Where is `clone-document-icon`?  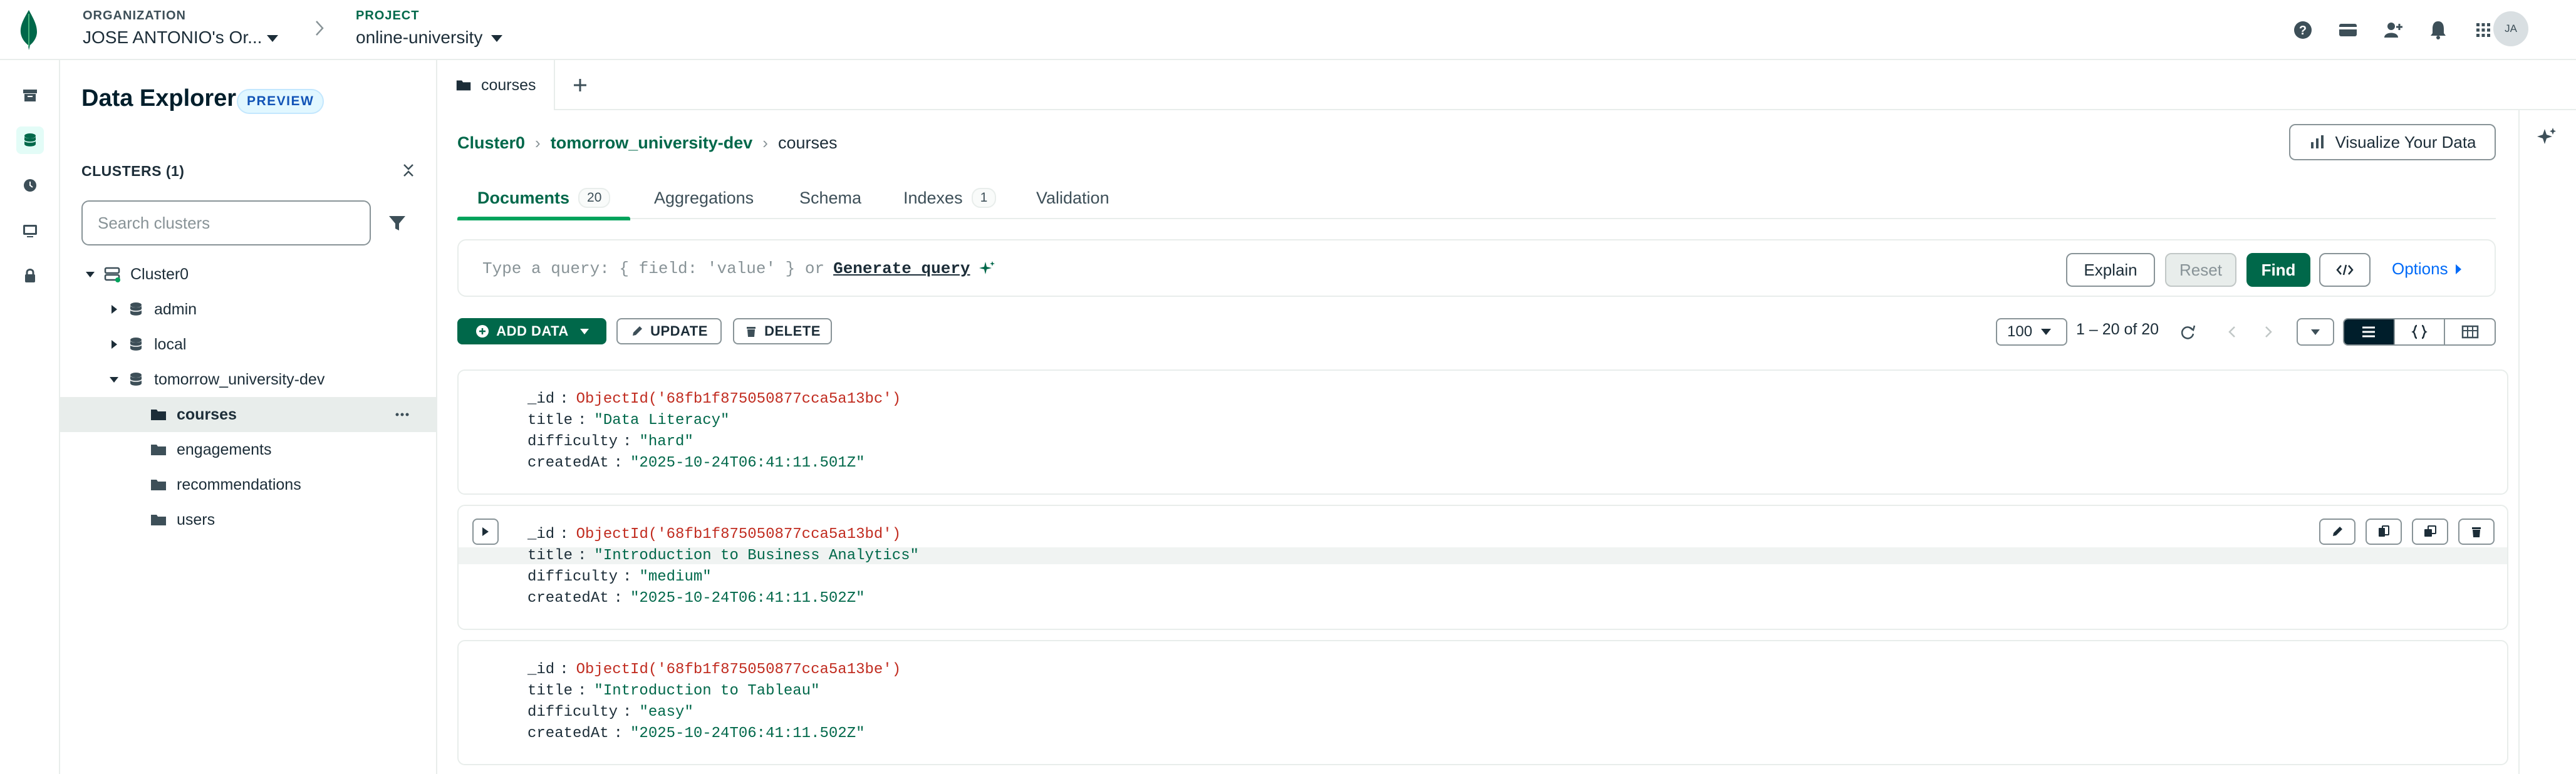
clone-document-icon is located at coordinates (2430, 532).